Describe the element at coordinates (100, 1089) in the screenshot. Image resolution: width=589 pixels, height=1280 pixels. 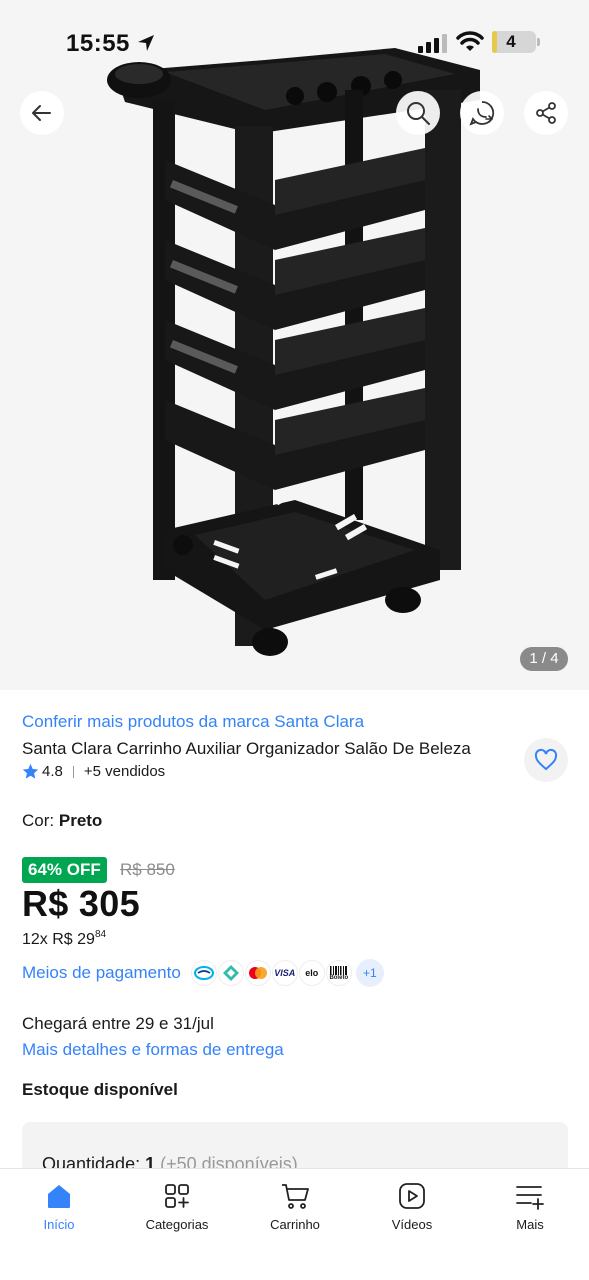
I see `stock-status: Estoque disponível` at that location.